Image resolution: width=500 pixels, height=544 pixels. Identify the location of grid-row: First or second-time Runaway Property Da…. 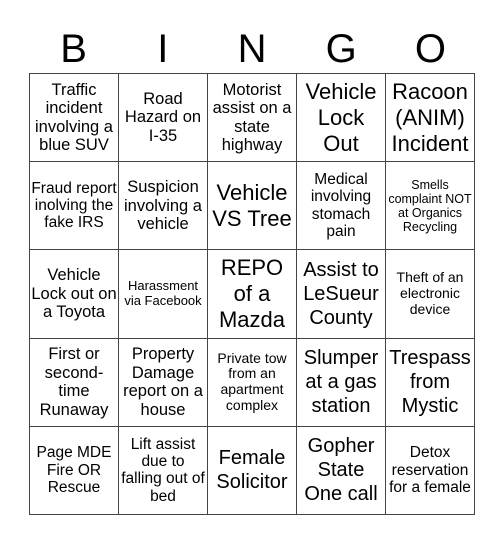
(252, 382).